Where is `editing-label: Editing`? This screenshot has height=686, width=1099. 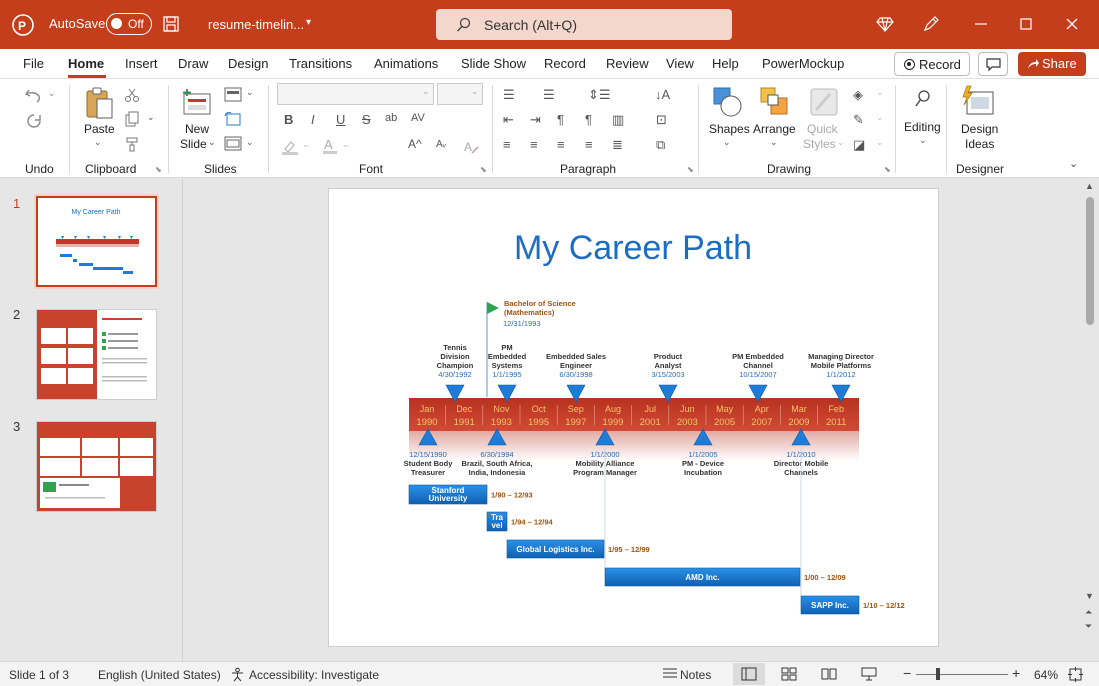
editing-label: Editing is located at coordinates (922, 127).